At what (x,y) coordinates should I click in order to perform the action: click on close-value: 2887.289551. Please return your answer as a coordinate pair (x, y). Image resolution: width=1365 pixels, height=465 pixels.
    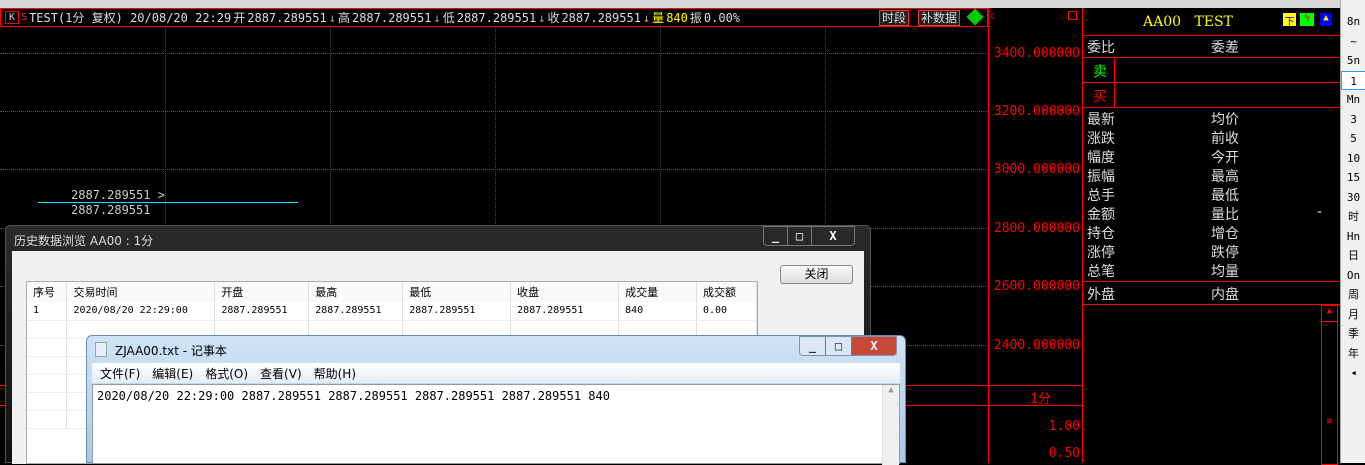
    Looking at the image, I should click on (601, 17).